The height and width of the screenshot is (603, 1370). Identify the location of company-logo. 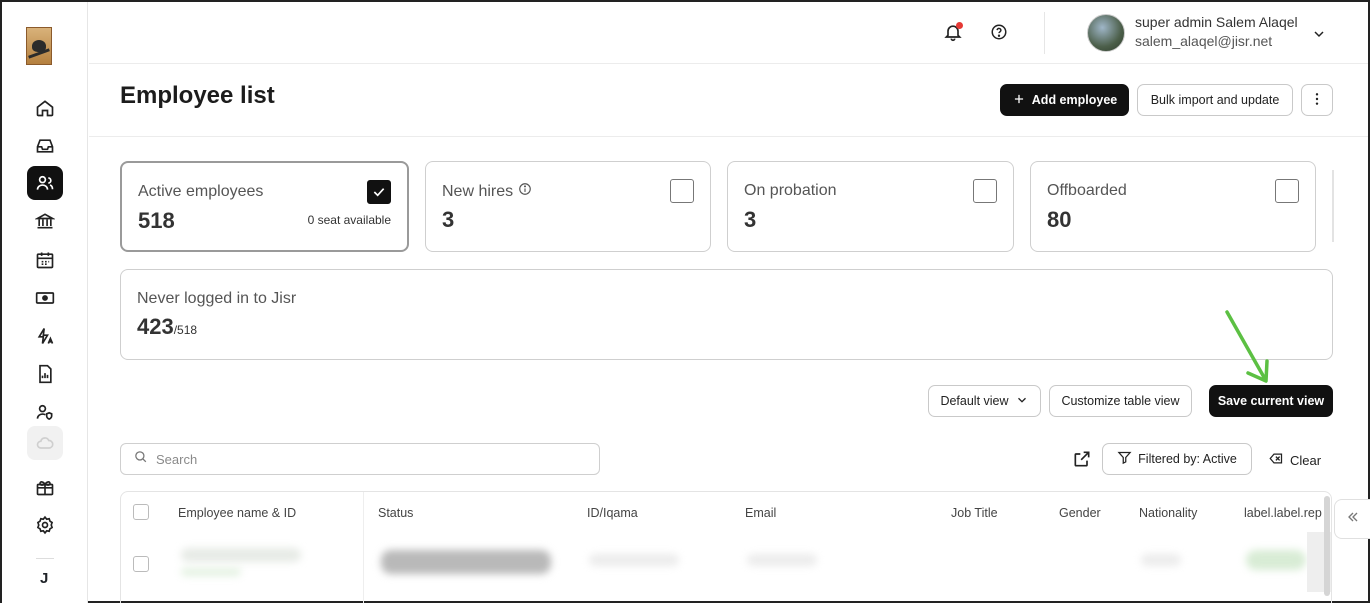
(39, 46).